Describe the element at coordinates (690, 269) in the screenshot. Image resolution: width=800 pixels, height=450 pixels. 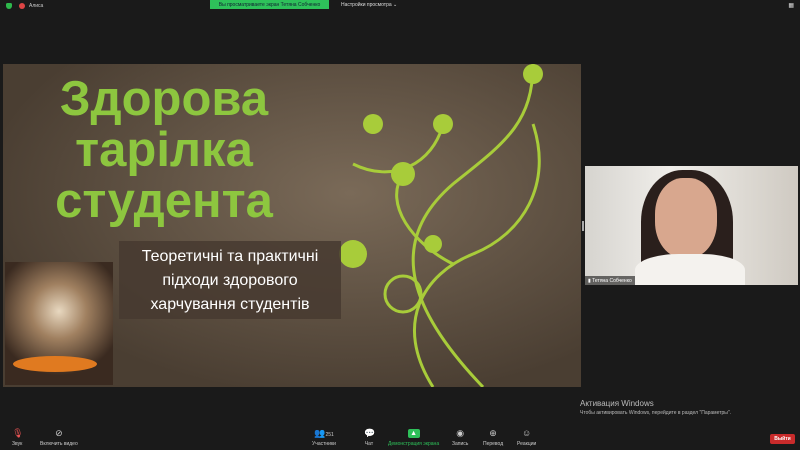
I see `participant-body` at that location.